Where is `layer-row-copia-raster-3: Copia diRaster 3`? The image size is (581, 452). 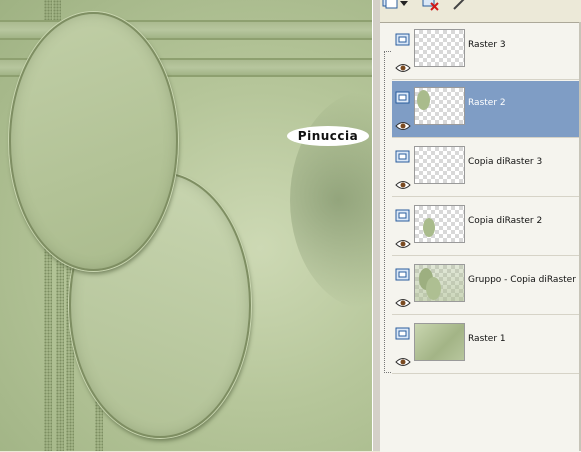
layer-row-copia-raster-3: Copia diRaster 3 is located at coordinates (485, 168).